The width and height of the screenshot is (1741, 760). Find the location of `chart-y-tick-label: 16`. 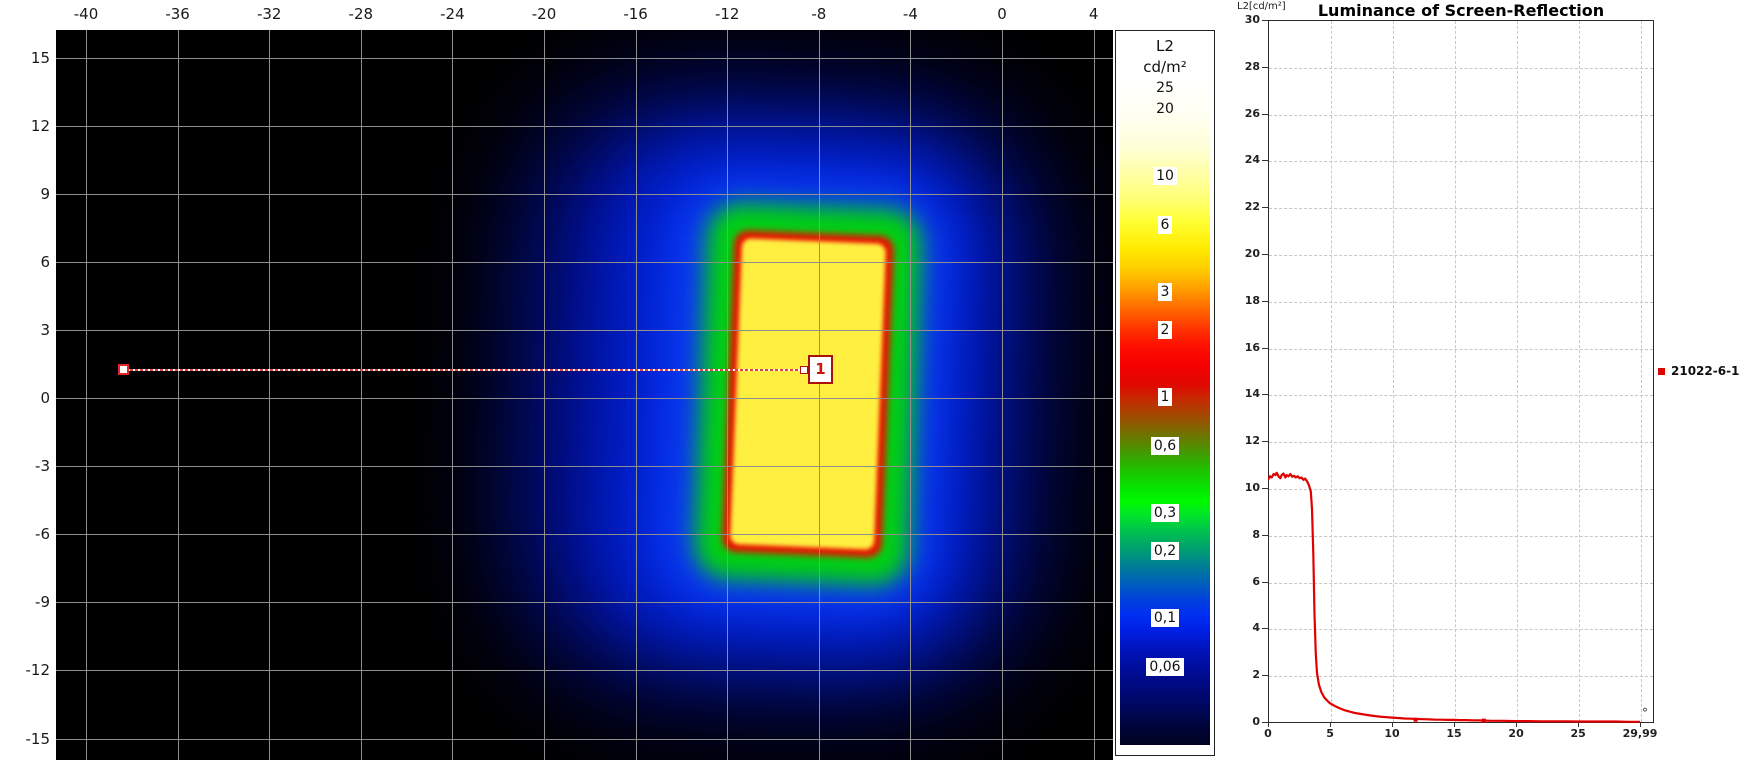

chart-y-tick-label: 16 is located at coordinates (1252, 347).